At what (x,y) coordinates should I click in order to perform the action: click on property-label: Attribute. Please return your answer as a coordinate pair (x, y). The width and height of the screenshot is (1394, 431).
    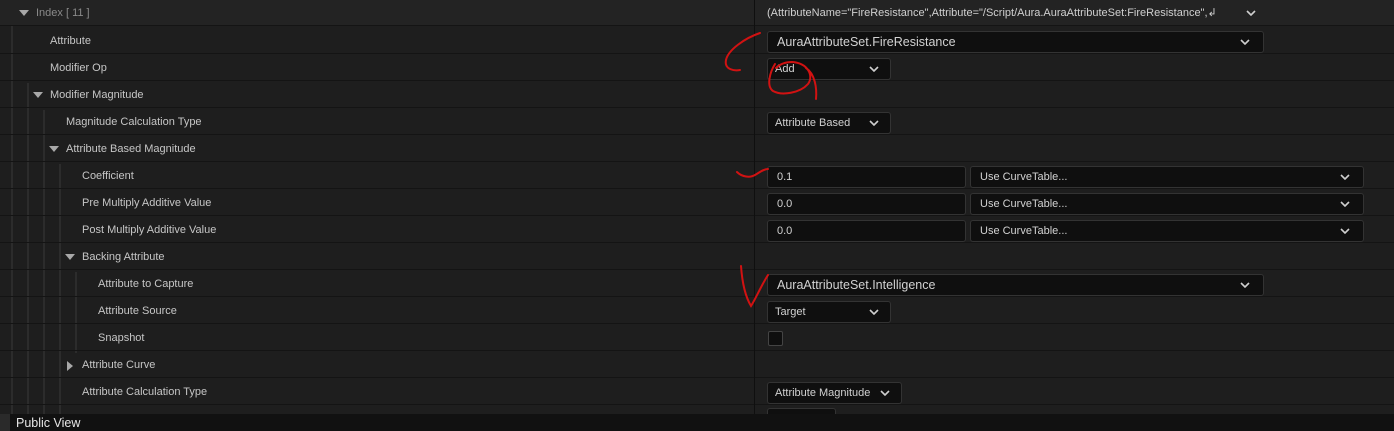
    Looking at the image, I should click on (70, 41).